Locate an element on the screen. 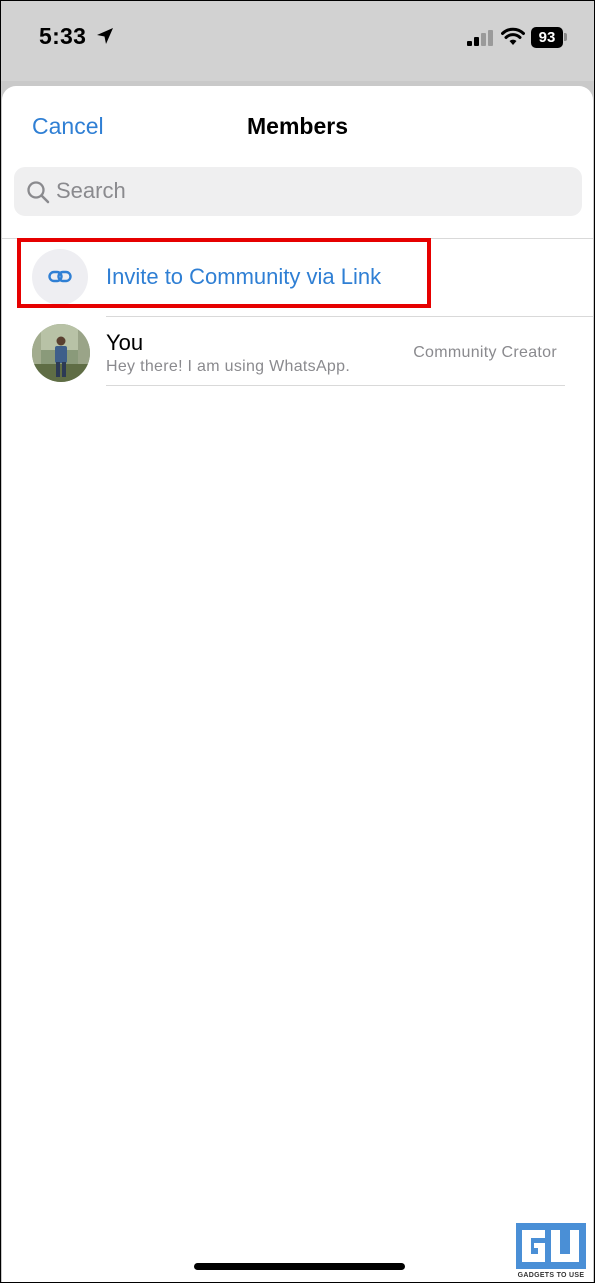 This screenshot has width=595, height=1283. member-role-badge: Community Creator is located at coordinates (485, 352).